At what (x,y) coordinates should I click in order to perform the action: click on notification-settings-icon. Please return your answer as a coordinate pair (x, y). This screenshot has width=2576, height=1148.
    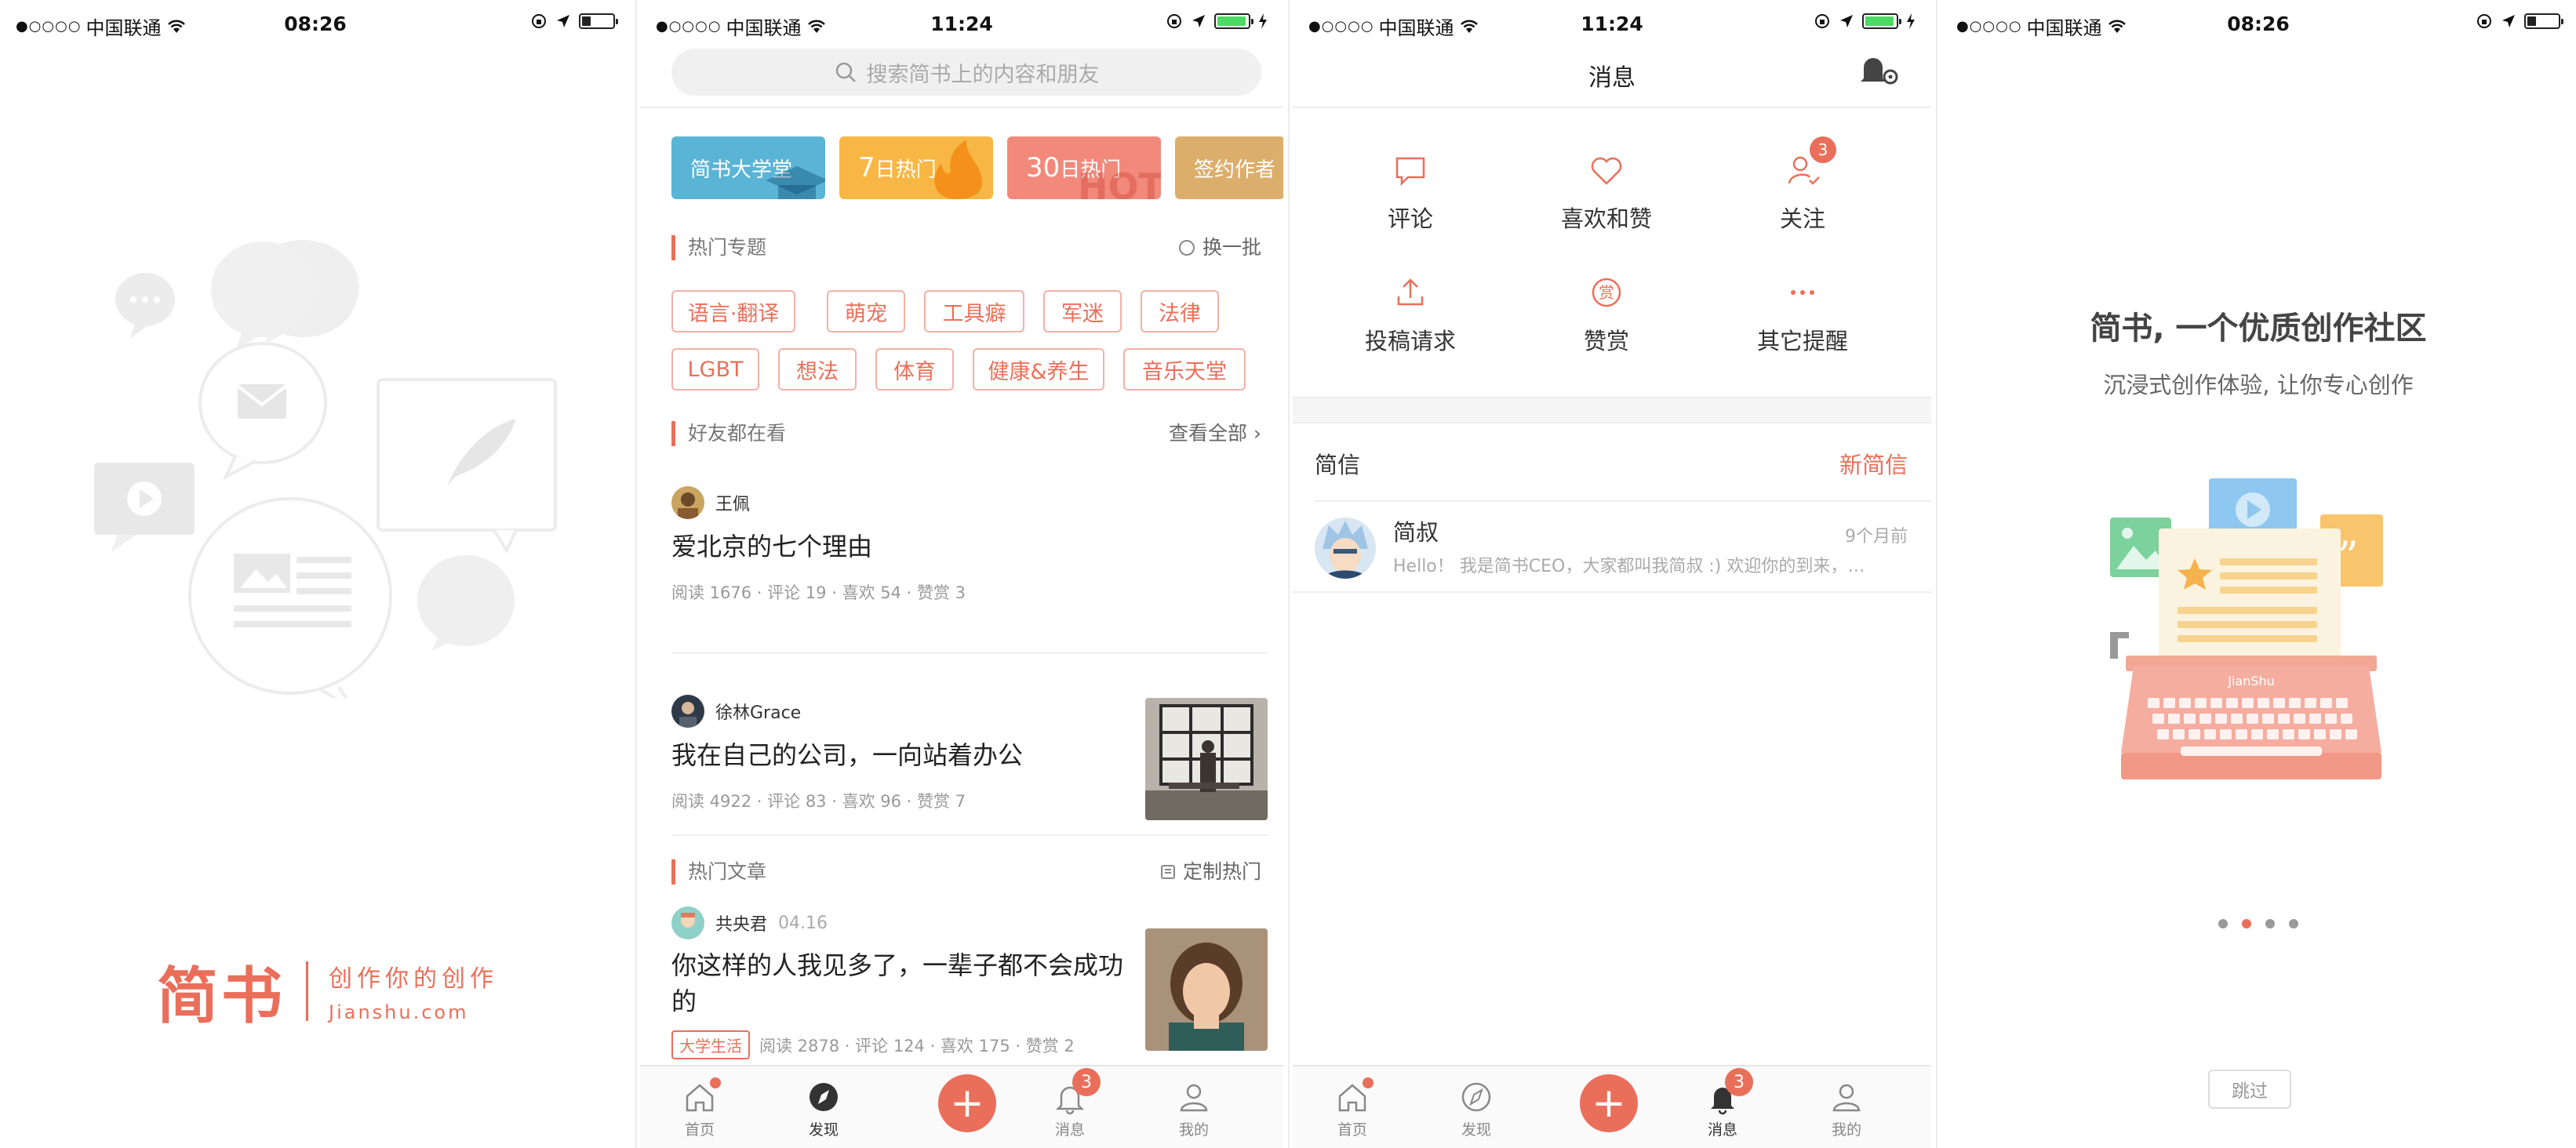
    Looking at the image, I should click on (1880, 71).